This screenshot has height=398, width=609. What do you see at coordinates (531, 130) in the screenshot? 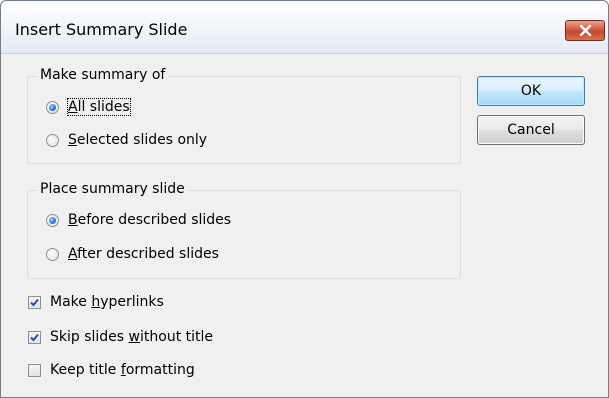
I see `cancel-button: Cancel` at bounding box center [531, 130].